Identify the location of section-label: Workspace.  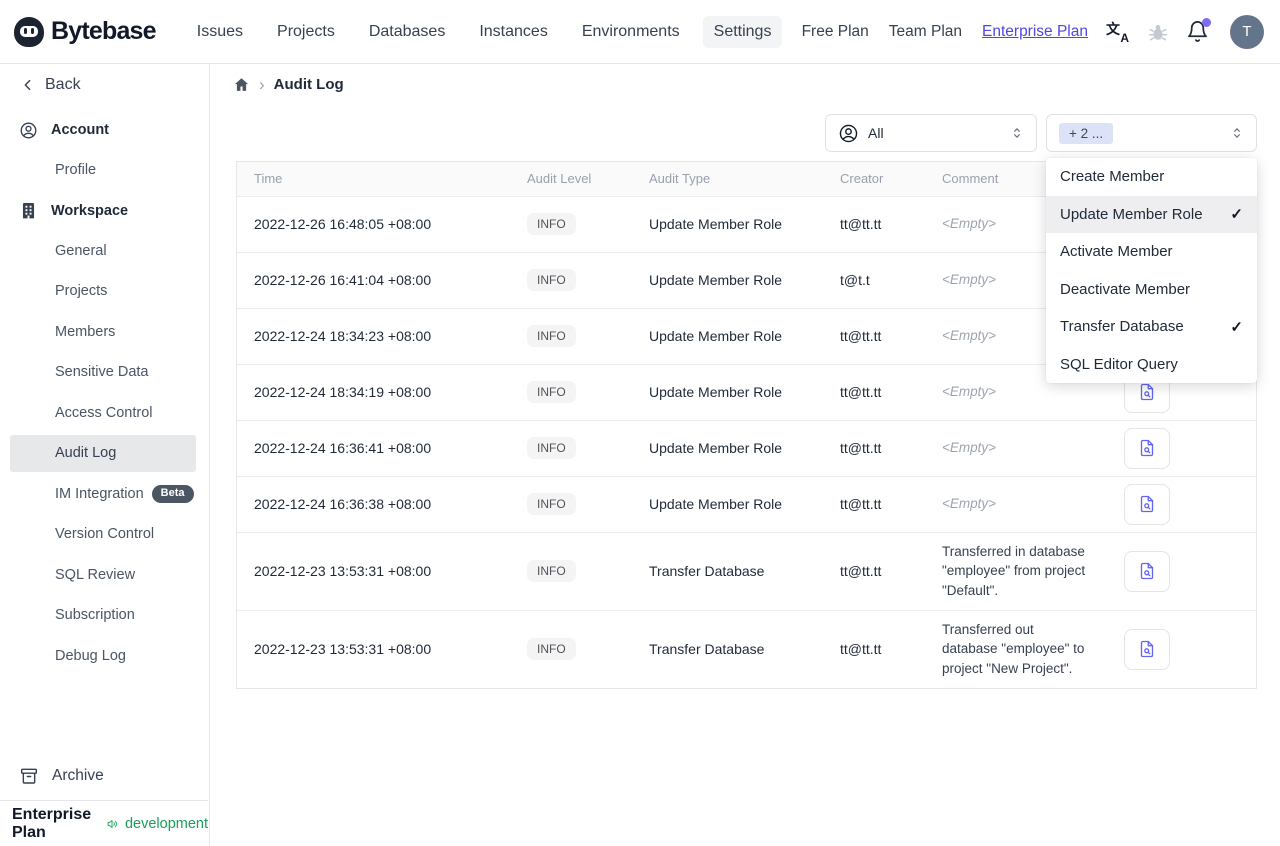
(90, 210).